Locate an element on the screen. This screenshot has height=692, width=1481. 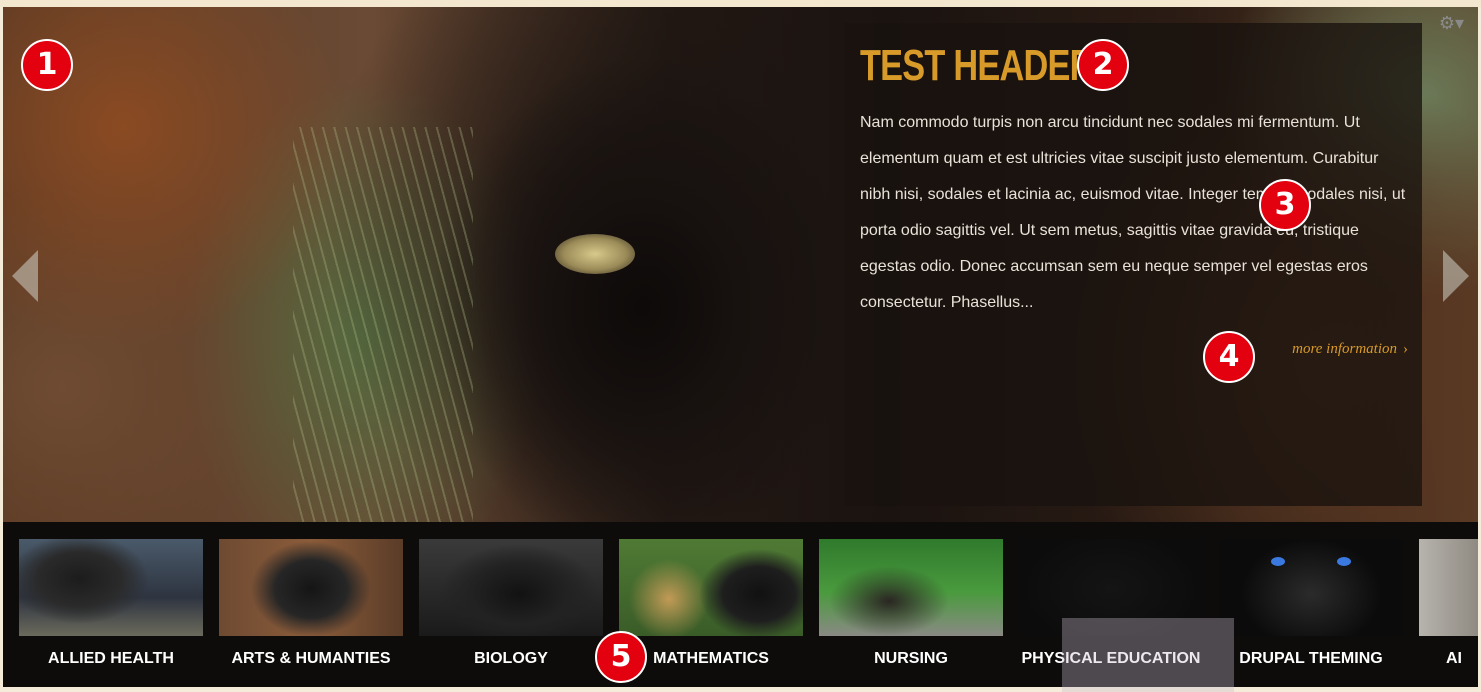
annotation-marker-4: 4 is located at coordinates (1229, 357).